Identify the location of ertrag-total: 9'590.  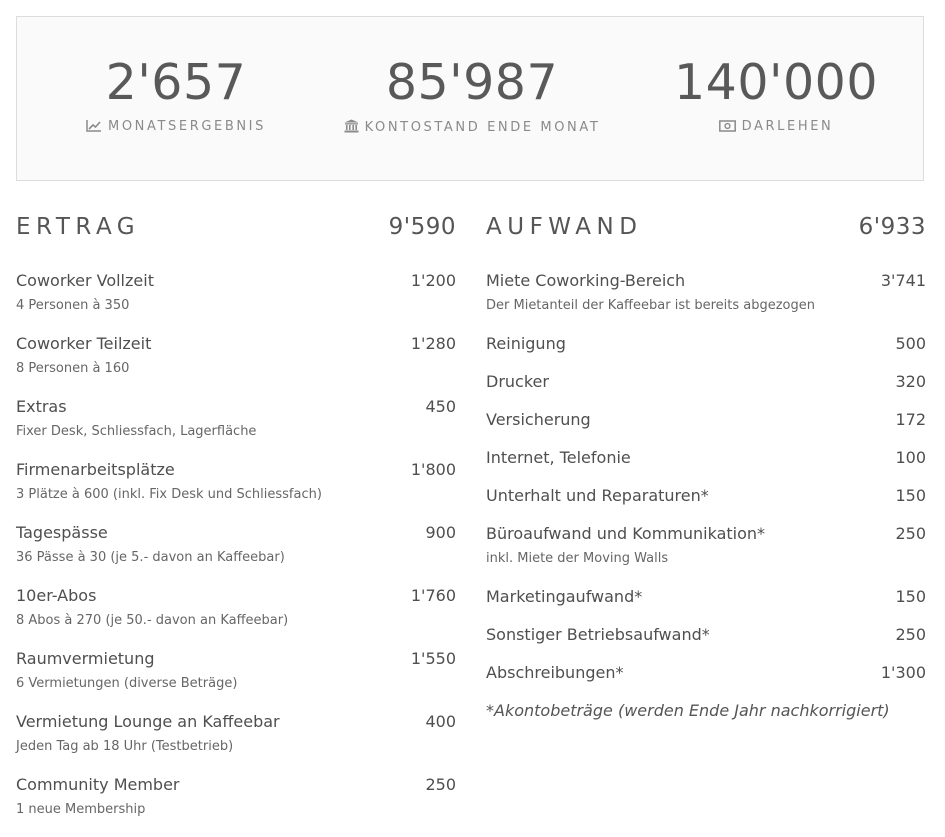
(422, 227).